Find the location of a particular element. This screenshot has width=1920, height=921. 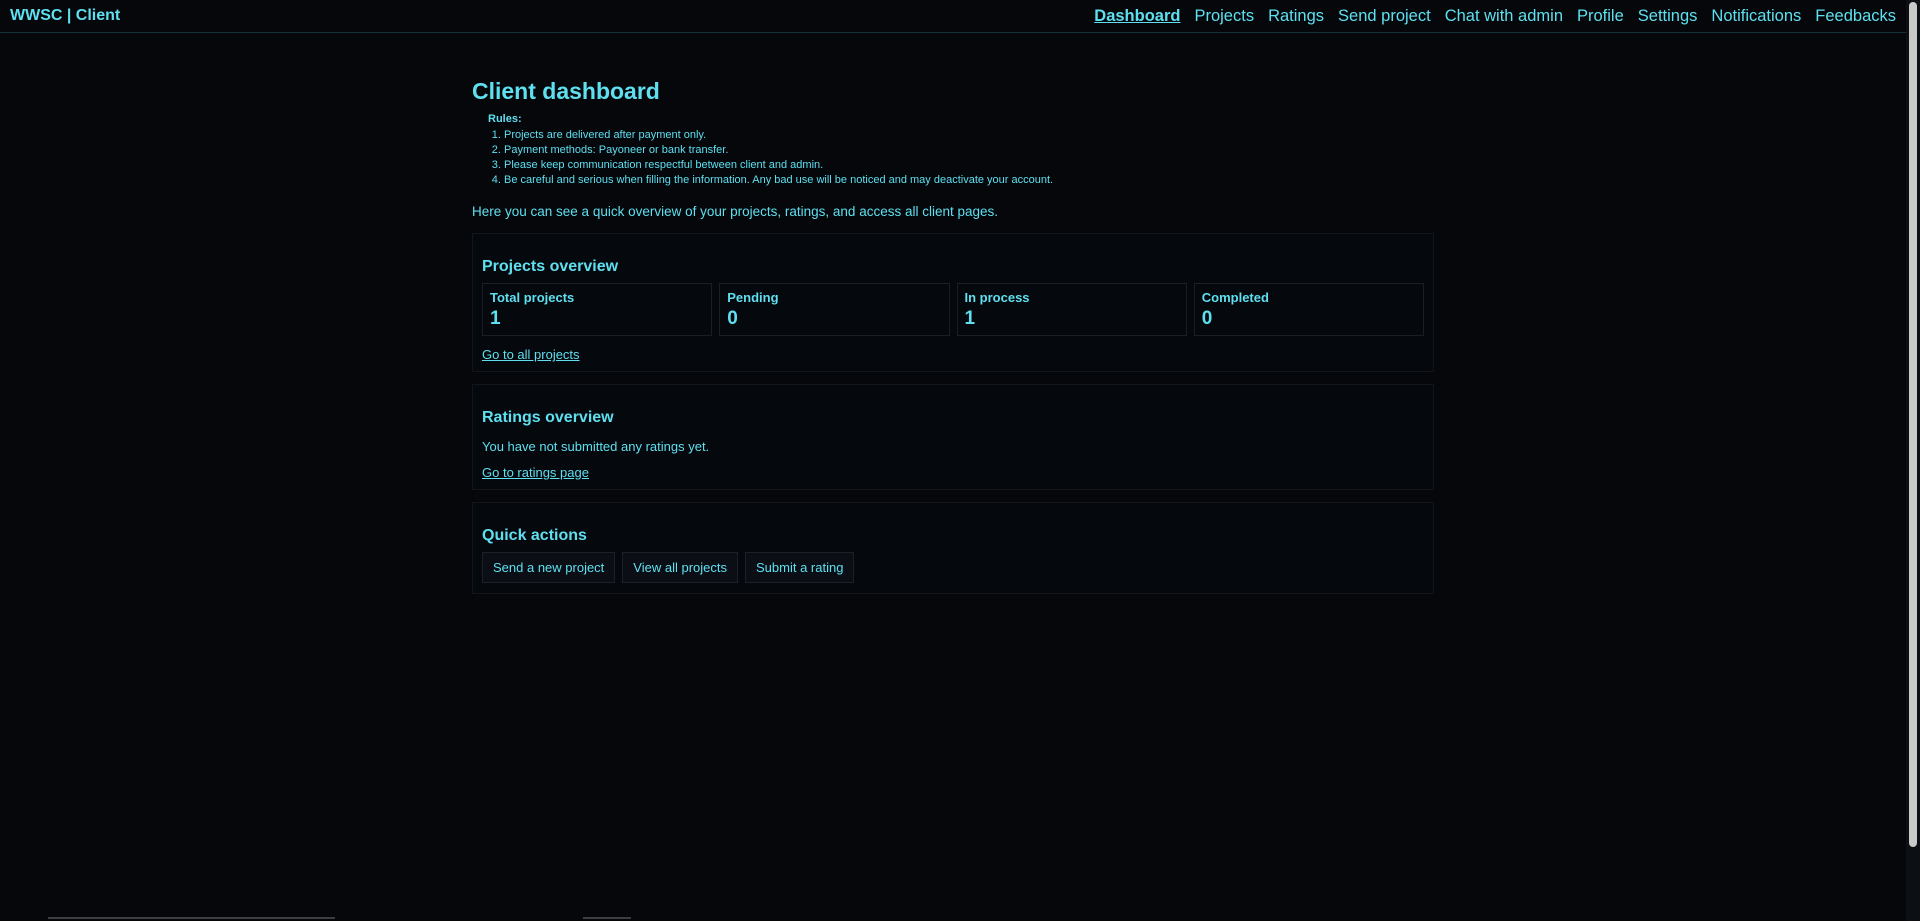

no-ratings-text: You have not submitted any ratings yet. is located at coordinates (596, 446).